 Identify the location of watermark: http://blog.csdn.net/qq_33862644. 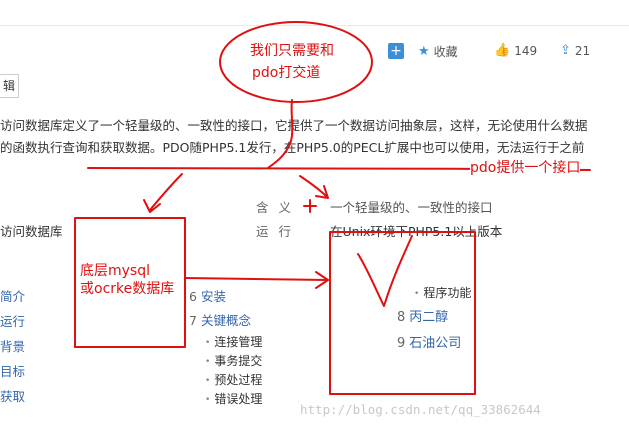
(420, 409).